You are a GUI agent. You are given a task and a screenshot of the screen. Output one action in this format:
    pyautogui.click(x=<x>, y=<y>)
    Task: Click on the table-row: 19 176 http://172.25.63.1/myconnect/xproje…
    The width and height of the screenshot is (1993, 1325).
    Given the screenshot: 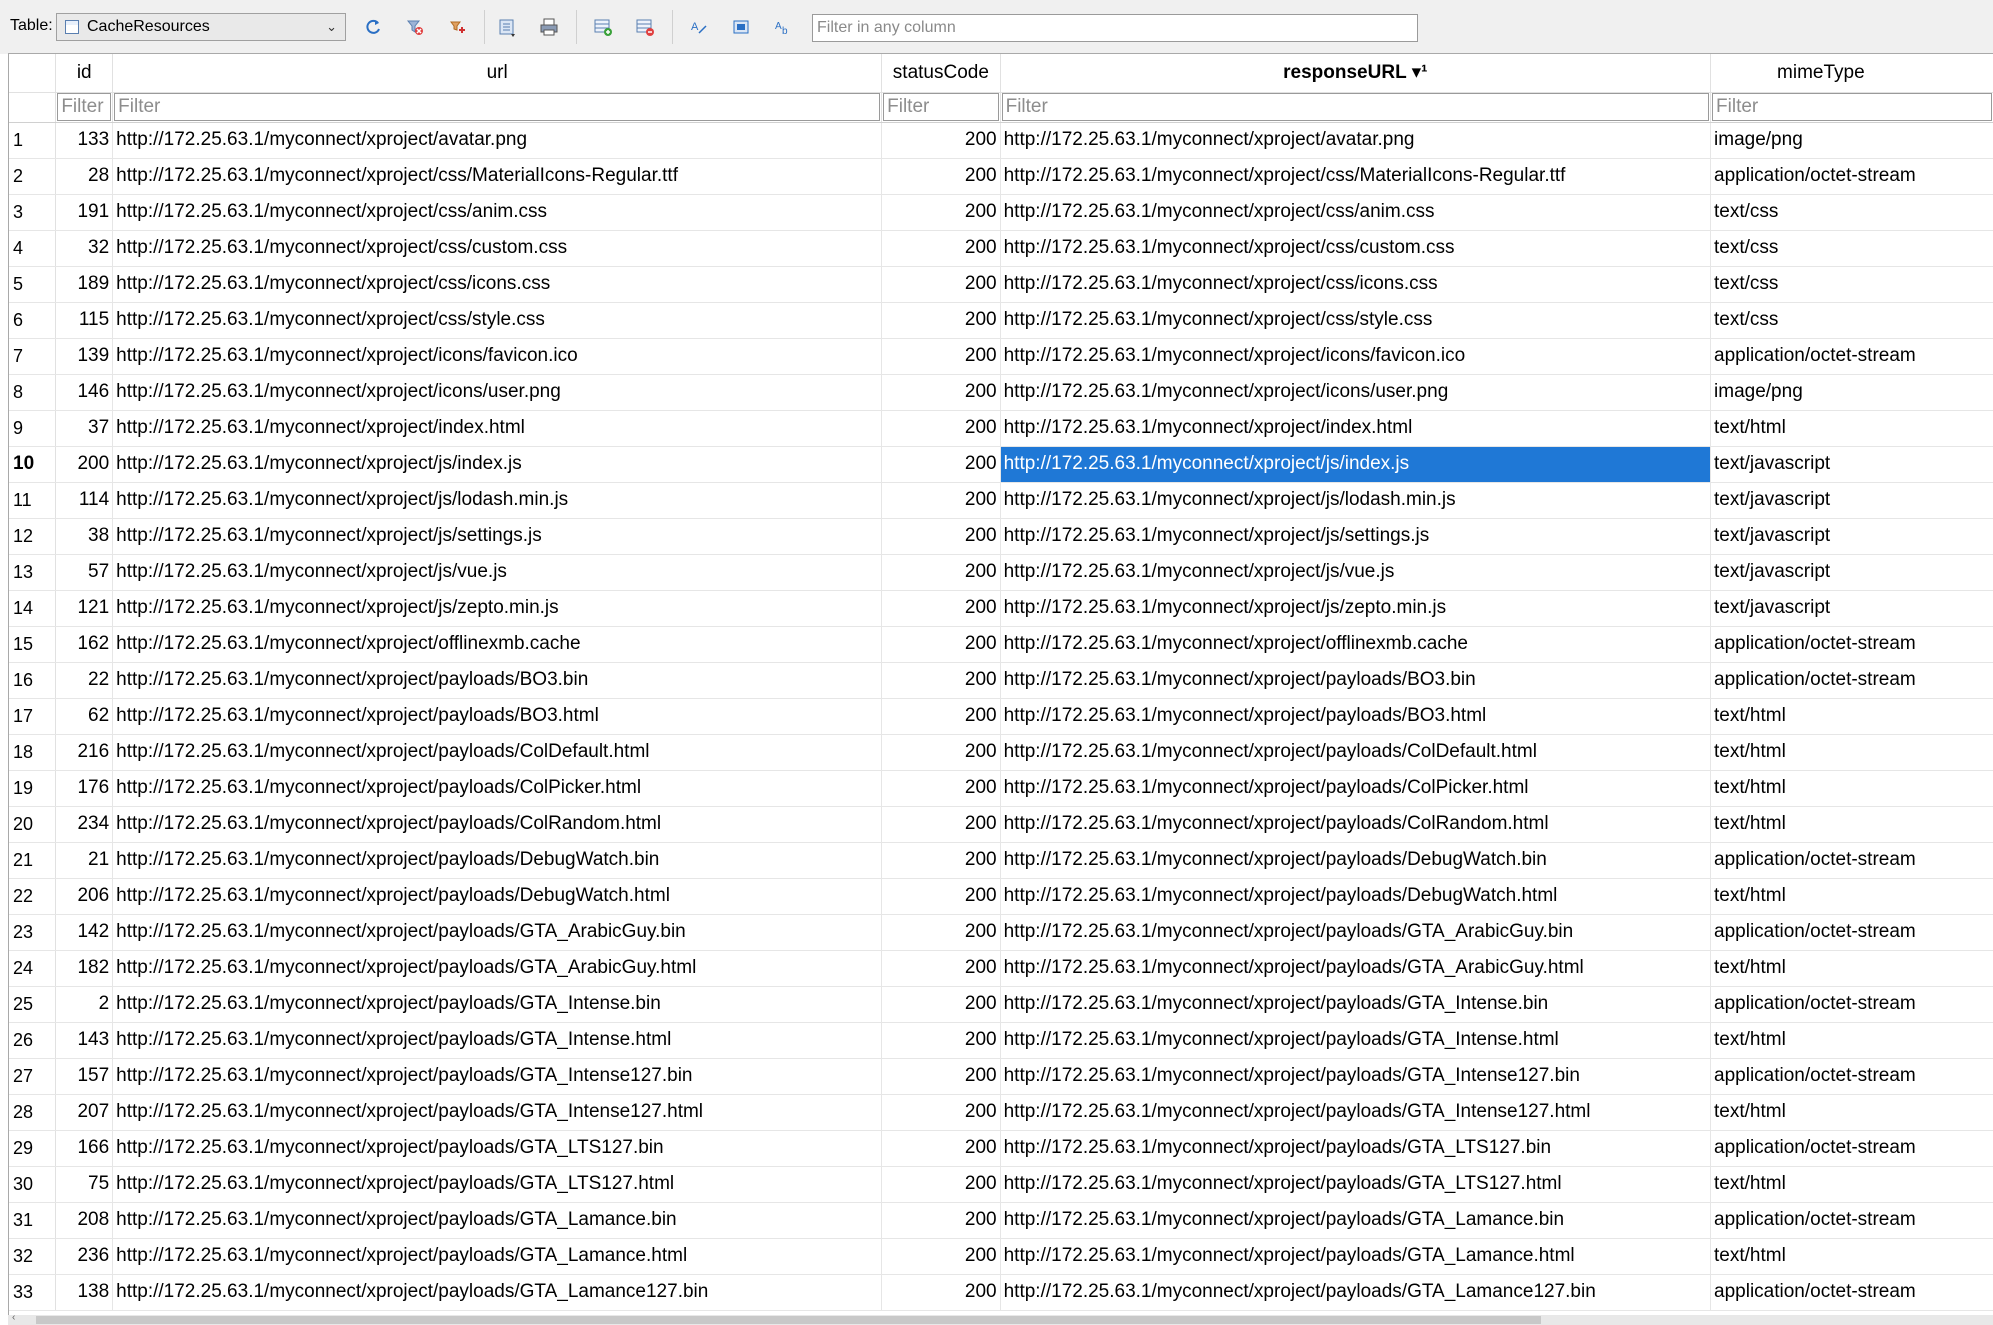 What is the action you would take?
    pyautogui.click(x=1001, y=788)
    